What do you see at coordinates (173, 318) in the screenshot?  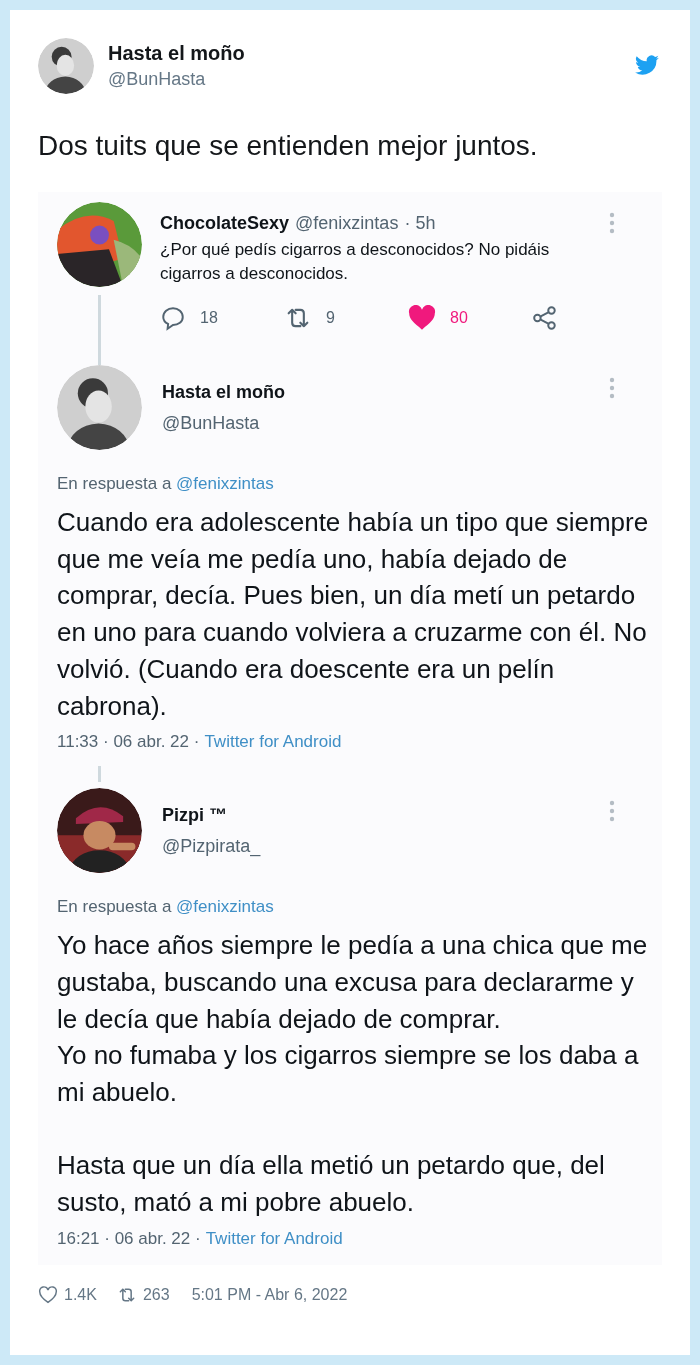 I see `reply-icon` at bounding box center [173, 318].